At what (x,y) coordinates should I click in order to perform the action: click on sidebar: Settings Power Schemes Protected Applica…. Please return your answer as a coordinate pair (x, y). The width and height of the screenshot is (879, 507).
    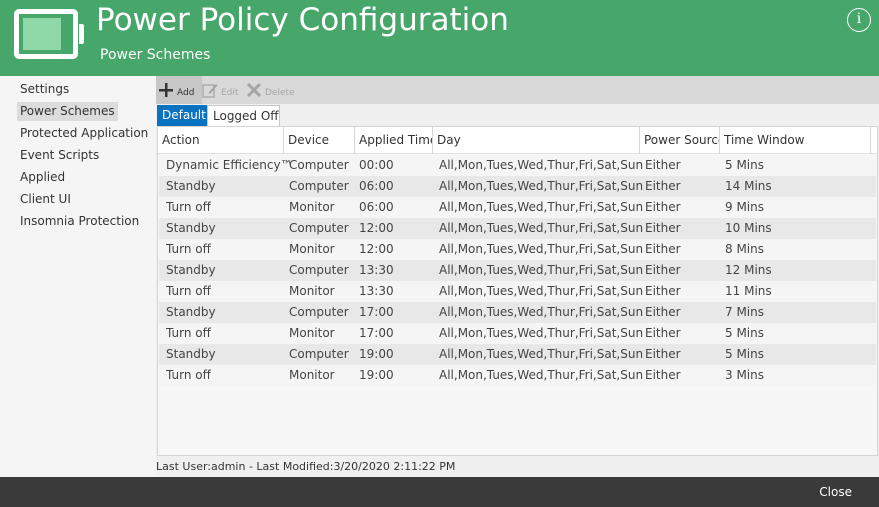
    Looking at the image, I should click on (78, 276).